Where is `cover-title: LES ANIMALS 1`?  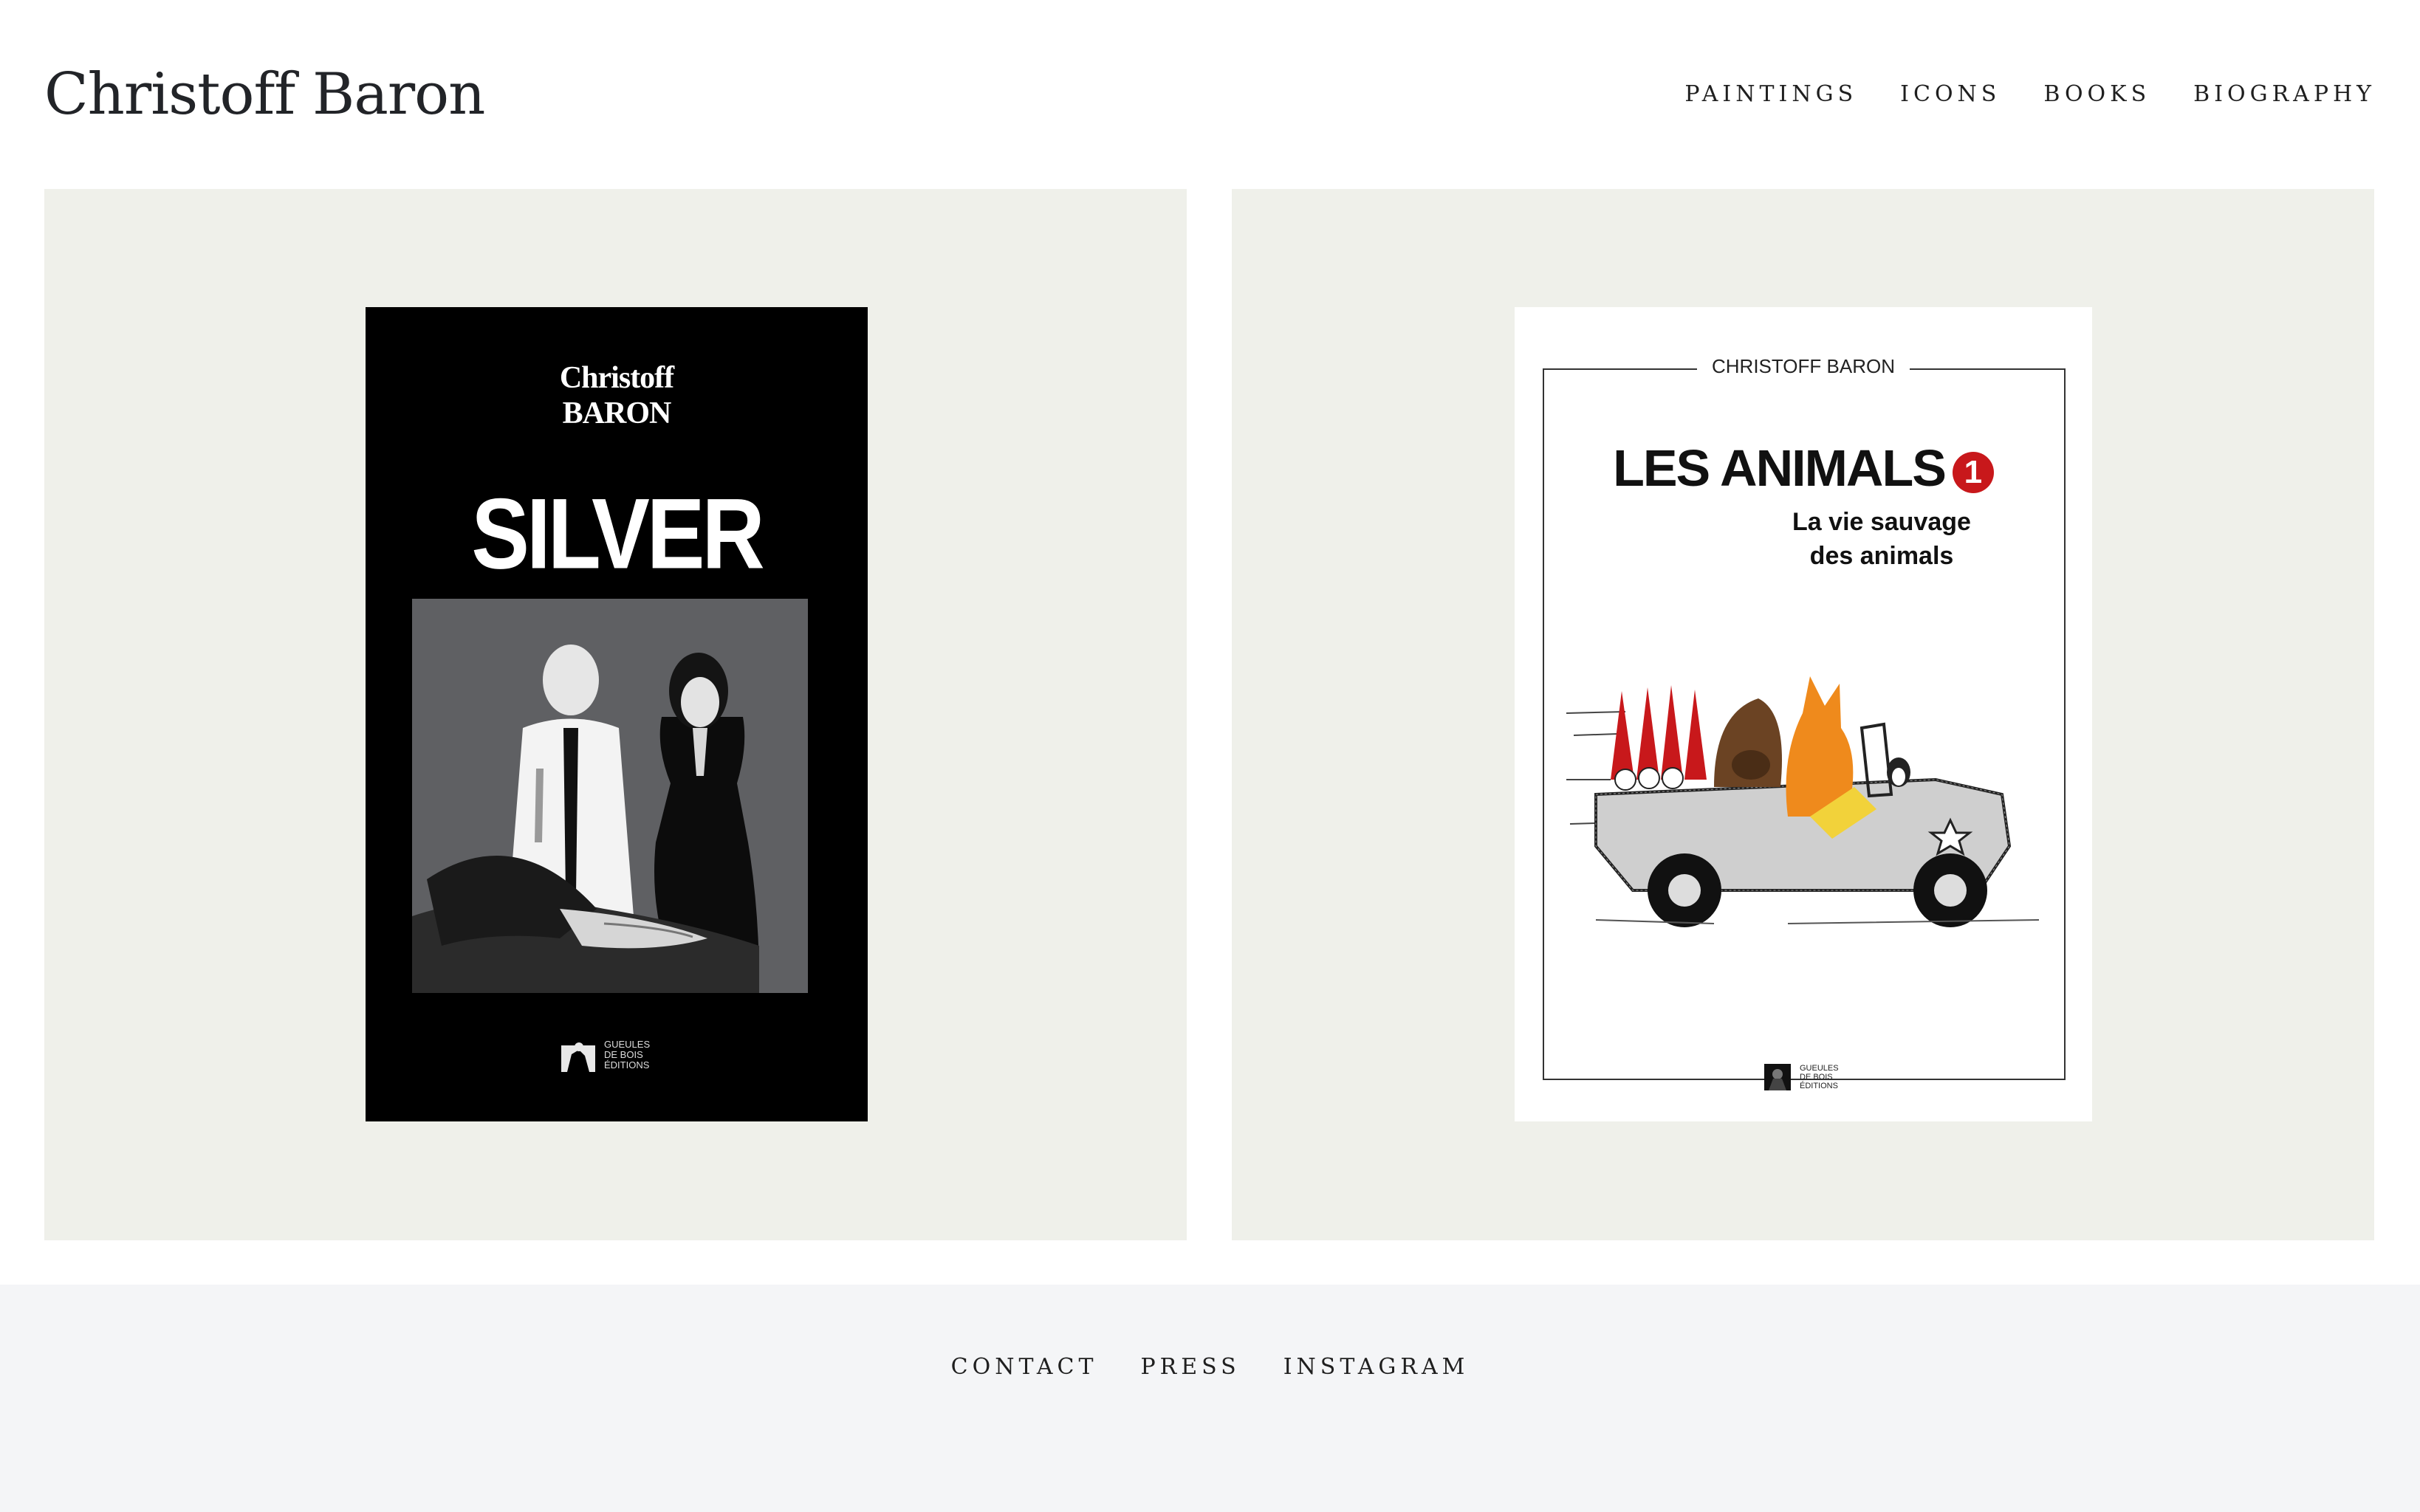
cover-title: LES ANIMALS 1 is located at coordinates (1804, 468).